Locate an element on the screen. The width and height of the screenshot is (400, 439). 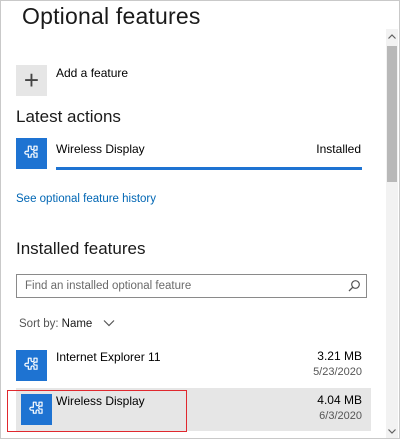
feature-size: 4.04 MB is located at coordinates (339, 400).